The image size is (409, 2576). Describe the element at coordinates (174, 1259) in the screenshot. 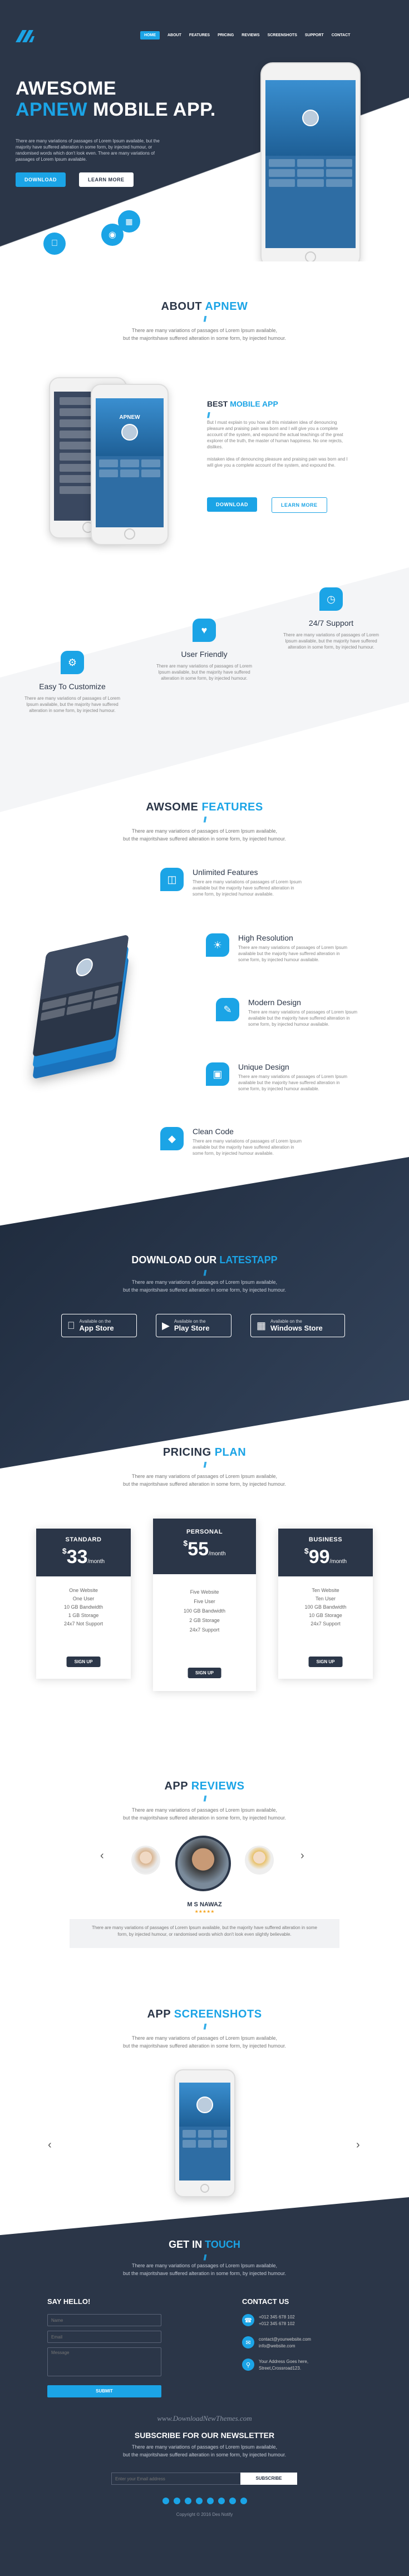

I see `download-title-text: DOWNLOAD OUR` at that location.